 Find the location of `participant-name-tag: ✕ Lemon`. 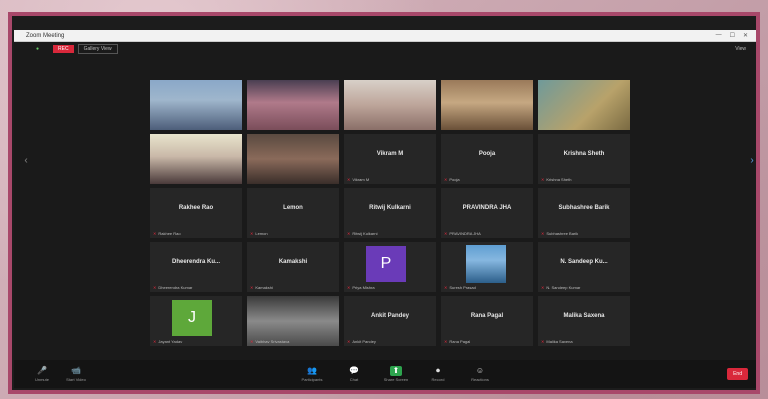

participant-name-tag: ✕ Lemon is located at coordinates (259, 233).